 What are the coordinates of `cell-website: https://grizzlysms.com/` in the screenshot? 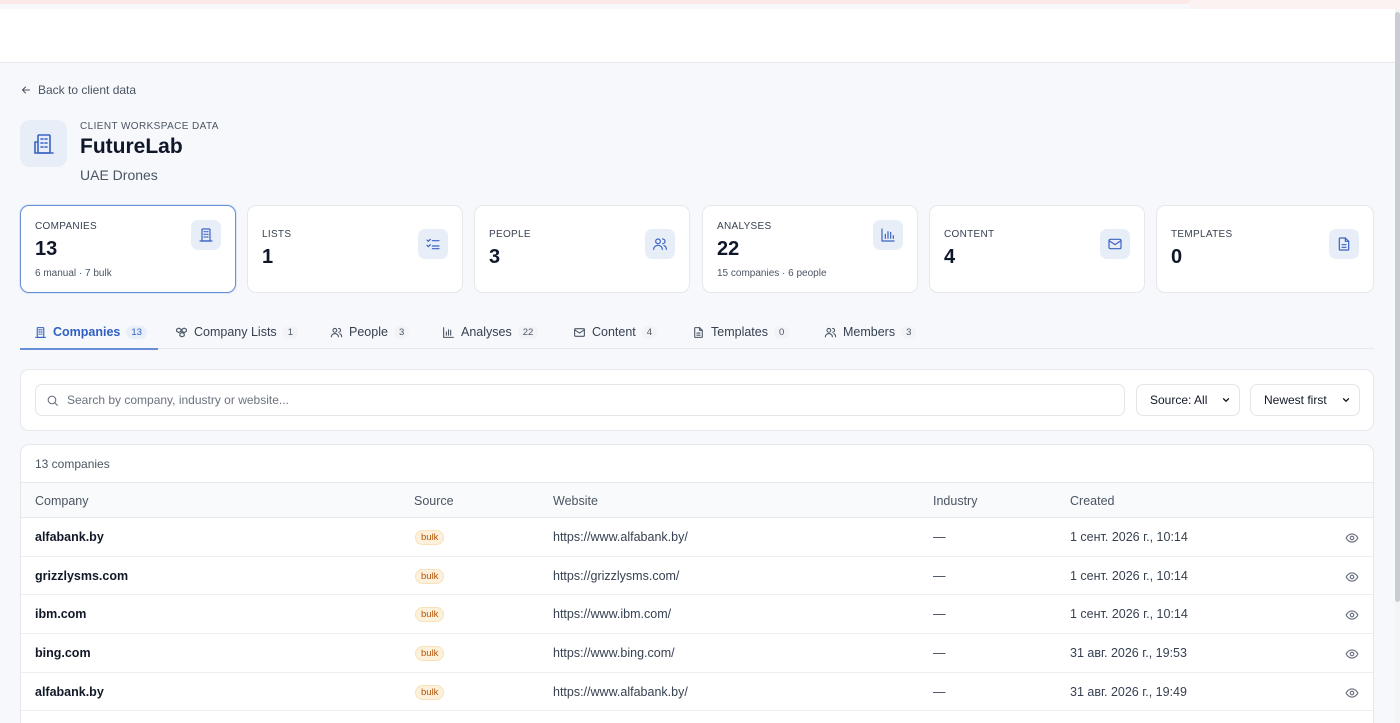 It's located at (616, 576).